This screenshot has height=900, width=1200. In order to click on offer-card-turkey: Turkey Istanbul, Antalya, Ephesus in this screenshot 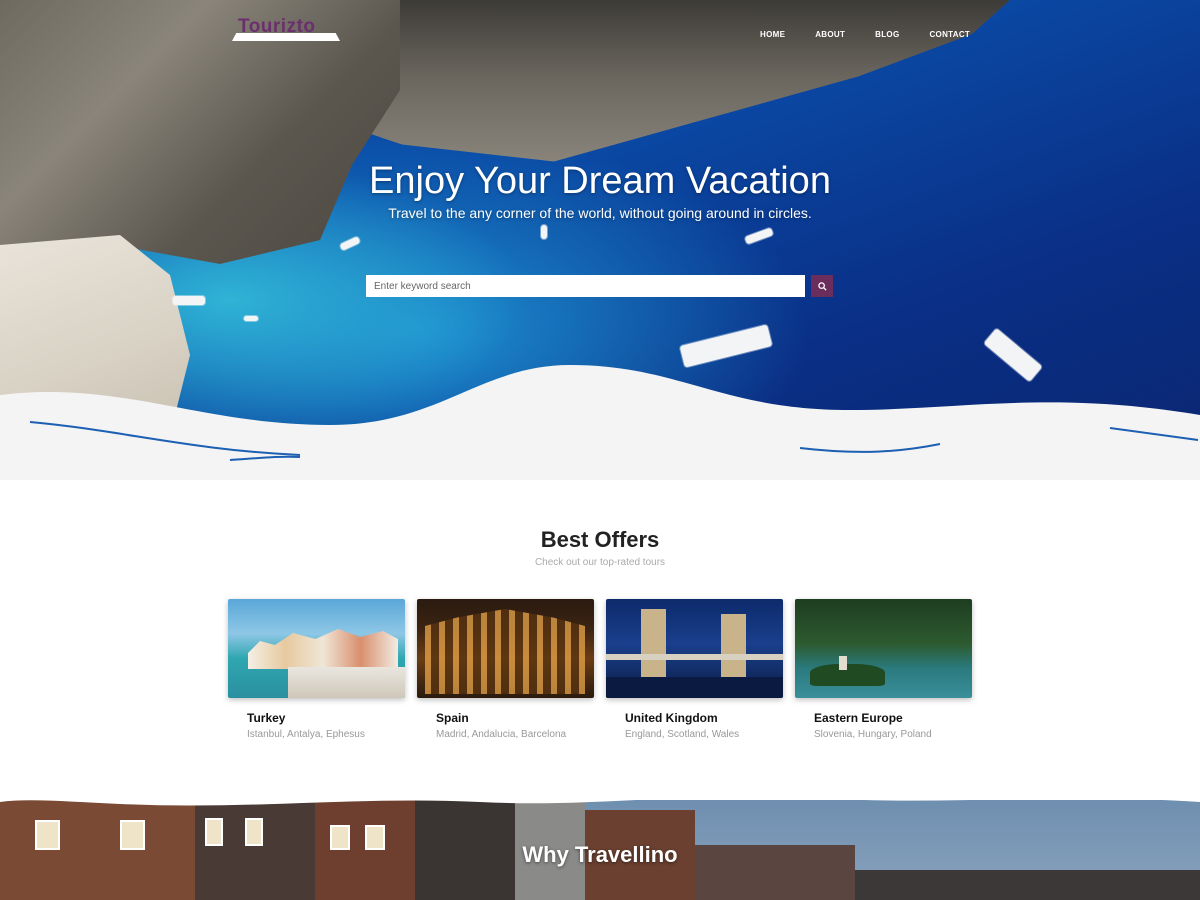, I will do `click(316, 674)`.